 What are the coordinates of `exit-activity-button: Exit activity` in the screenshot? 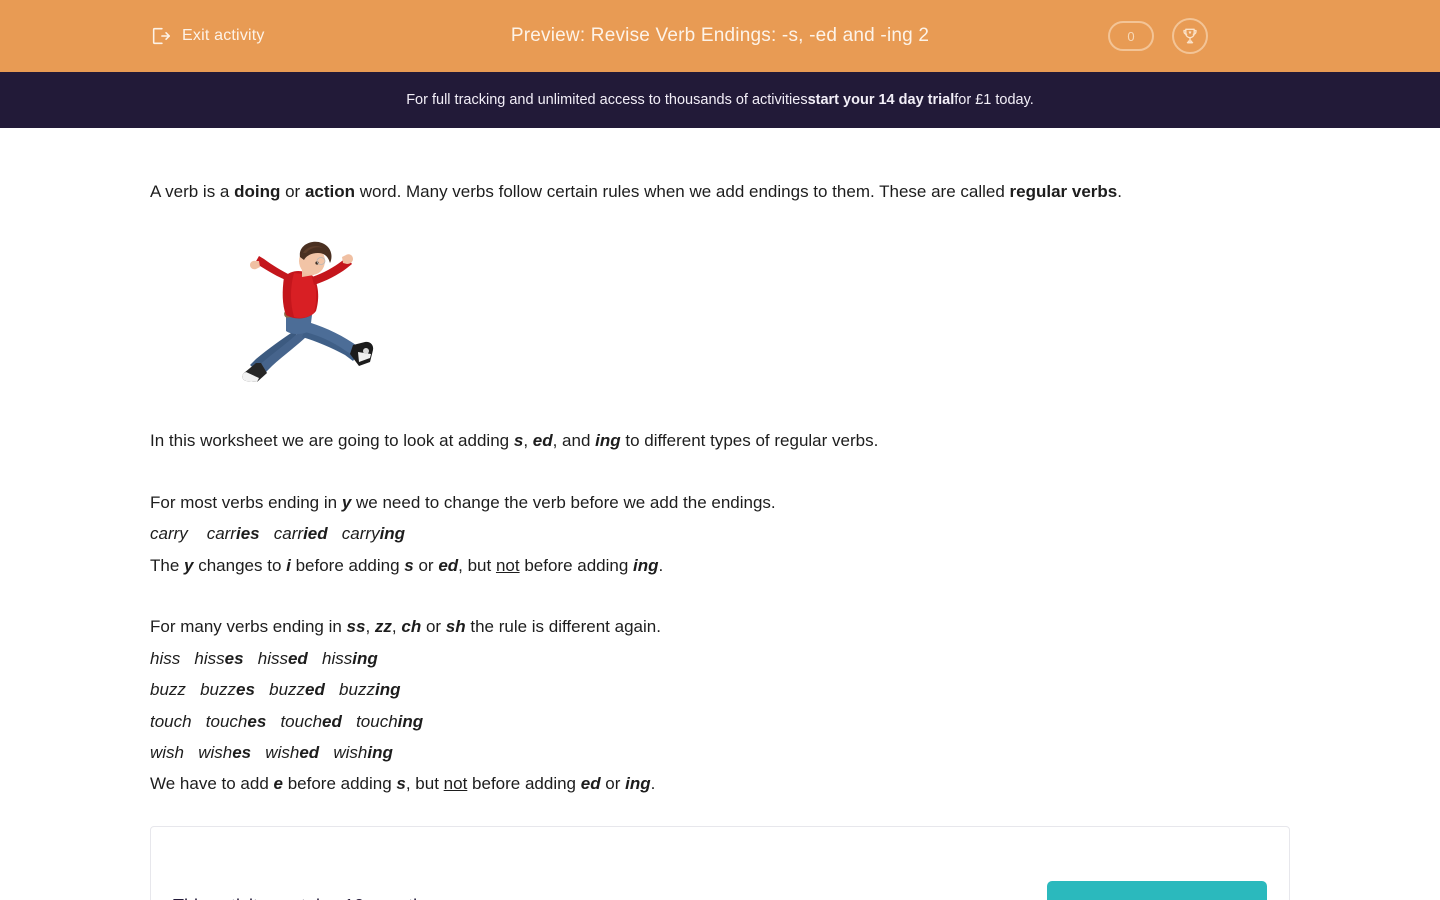 It's located at (207, 36).